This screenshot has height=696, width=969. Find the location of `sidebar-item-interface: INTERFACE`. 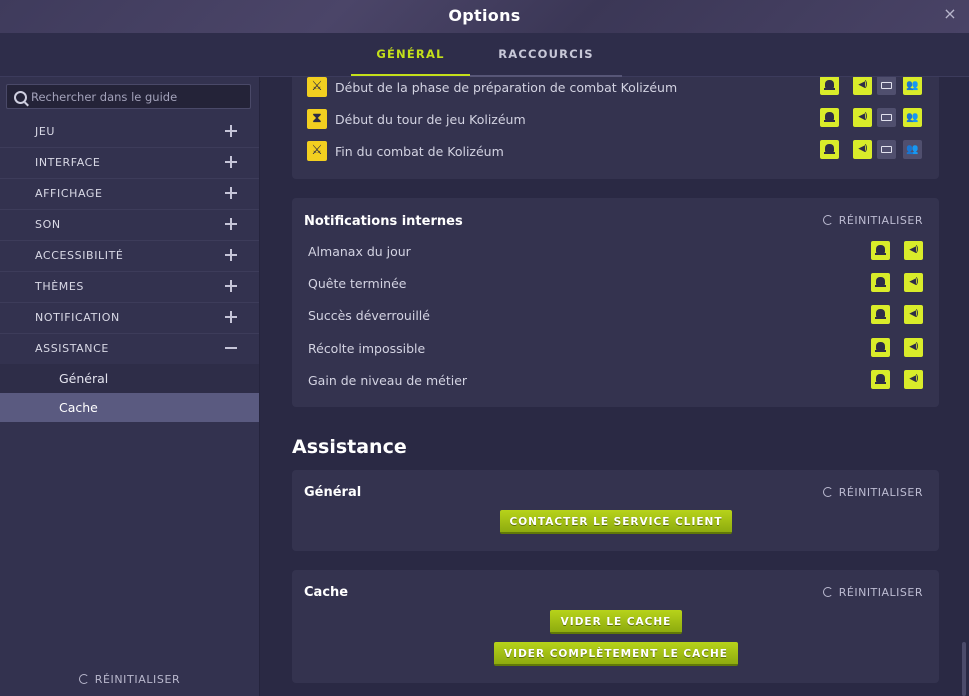

sidebar-item-interface: INTERFACE is located at coordinates (129, 163).